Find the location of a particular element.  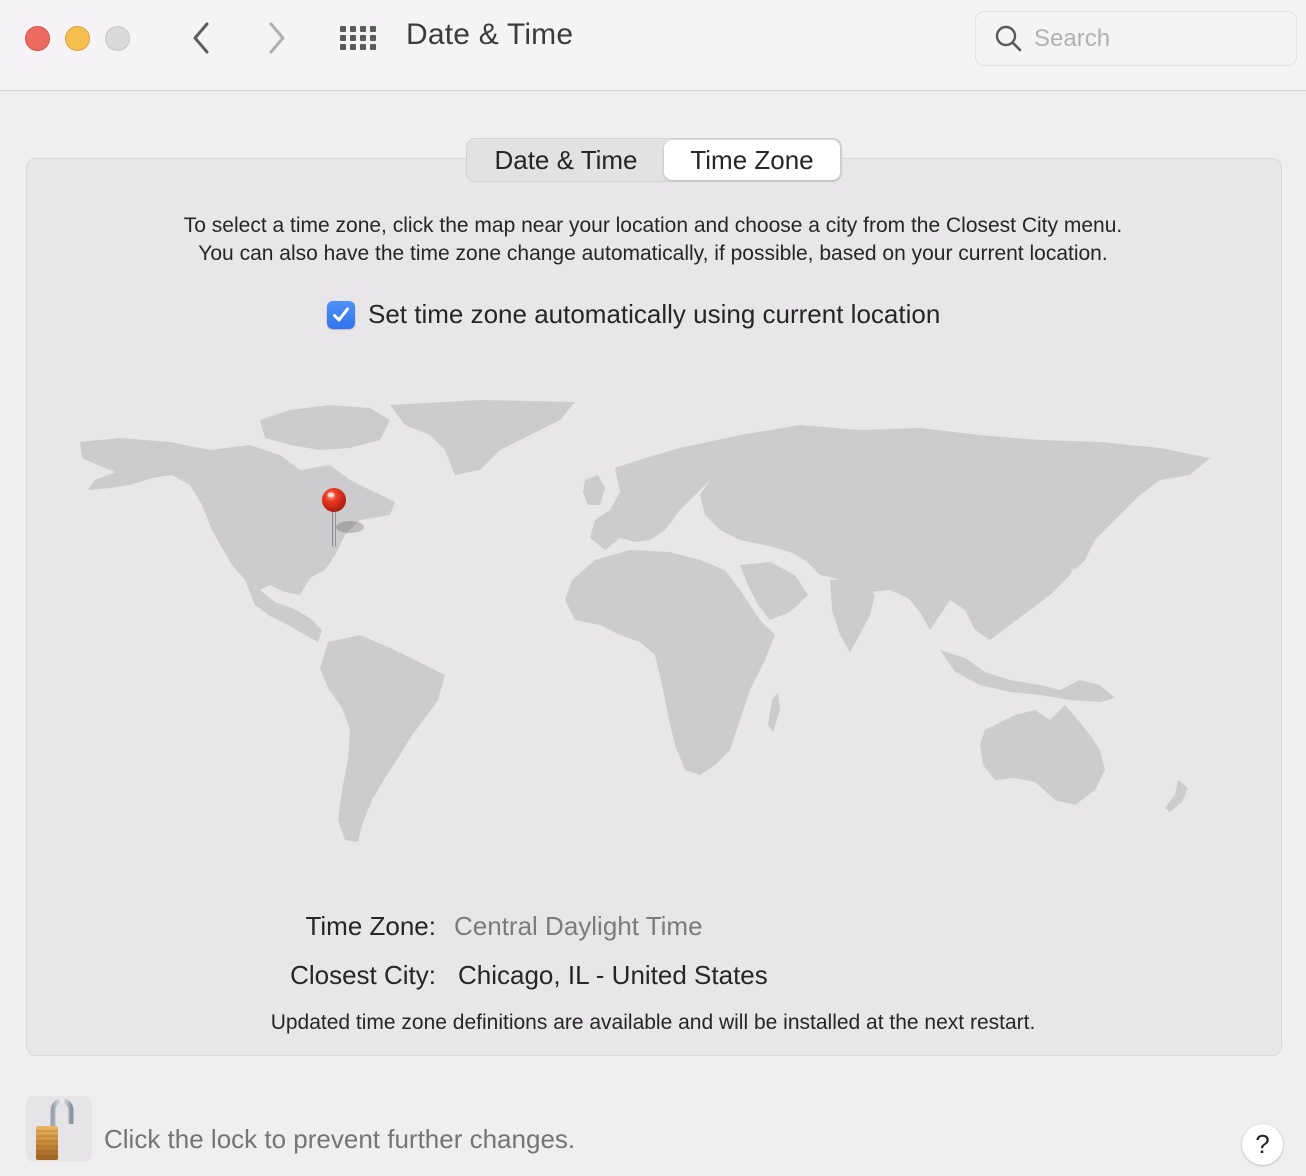

location-pin is located at coordinates (350, 520).